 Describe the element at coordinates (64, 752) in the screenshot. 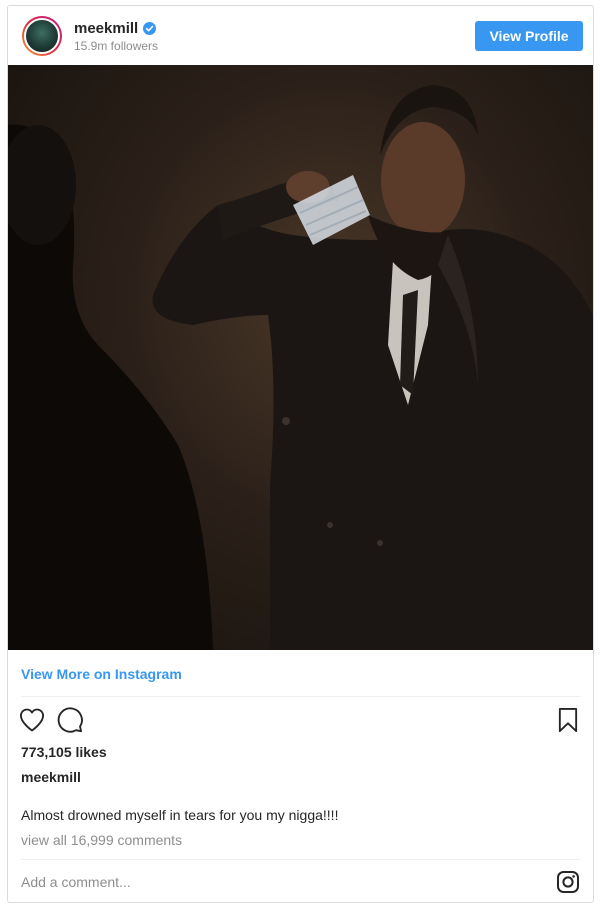

I see `likes-count: 773,105 likes` at that location.